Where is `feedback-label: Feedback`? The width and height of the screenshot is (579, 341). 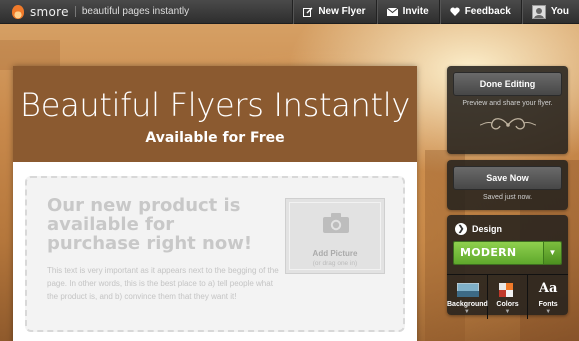
feedback-label: Feedback is located at coordinates (487, 11).